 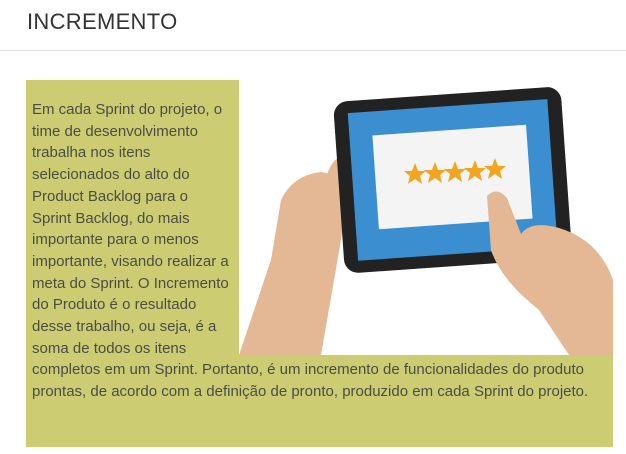 I want to click on page-header: INCREMENTO, so click(x=313, y=25).